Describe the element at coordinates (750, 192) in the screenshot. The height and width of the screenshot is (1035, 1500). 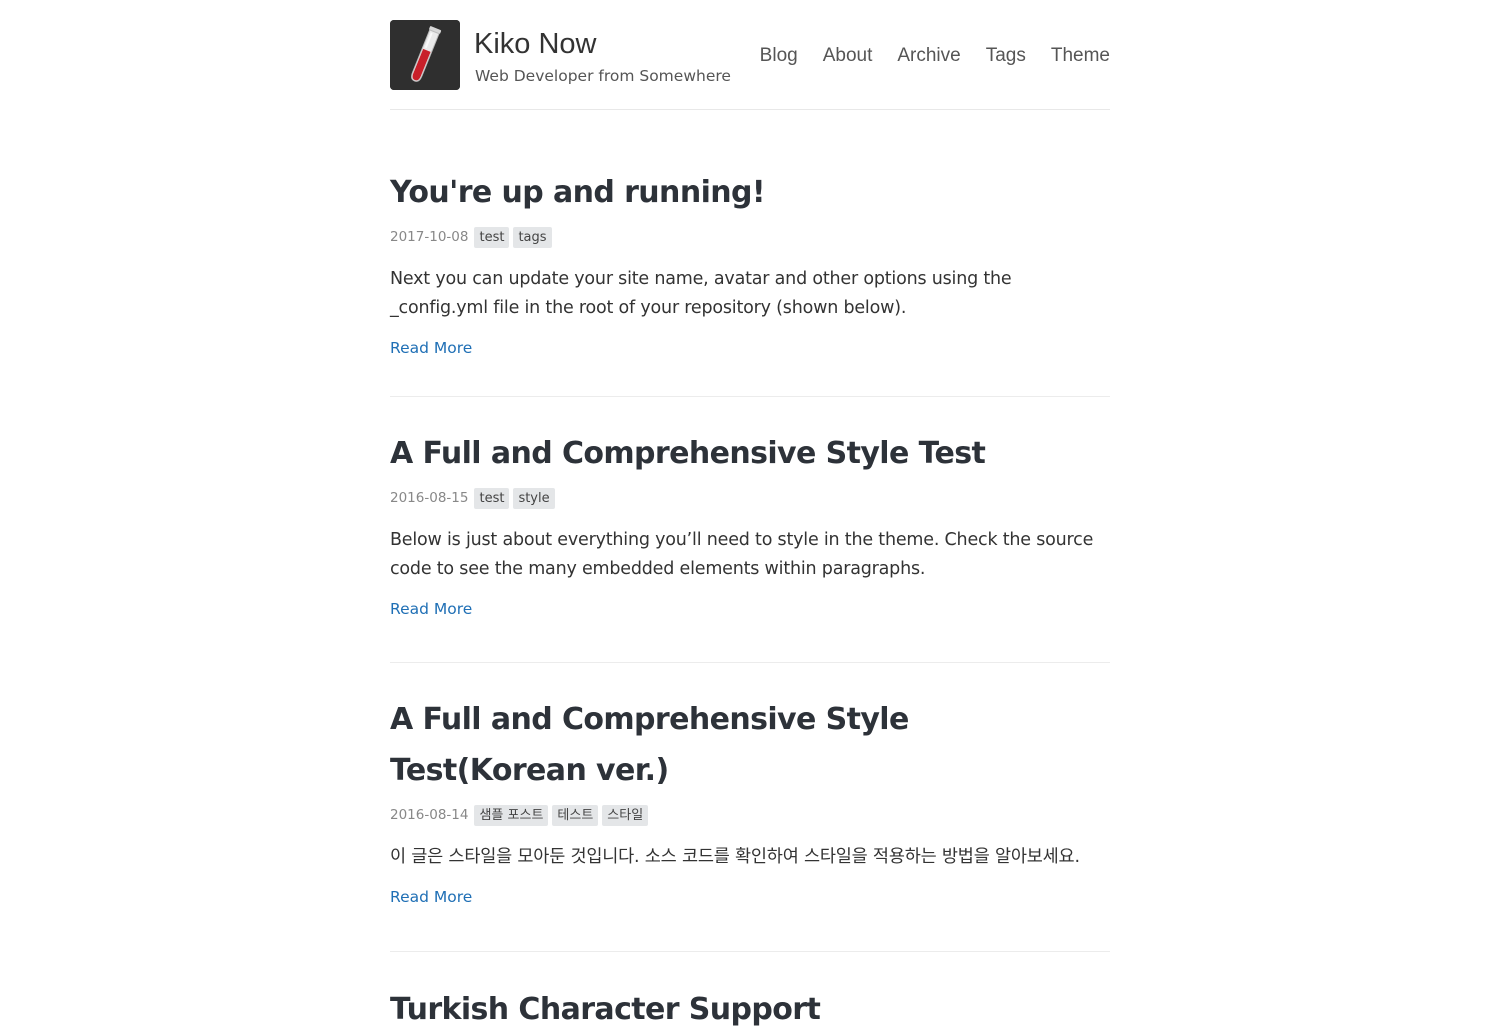
I see `post-title: You're up and running!` at that location.